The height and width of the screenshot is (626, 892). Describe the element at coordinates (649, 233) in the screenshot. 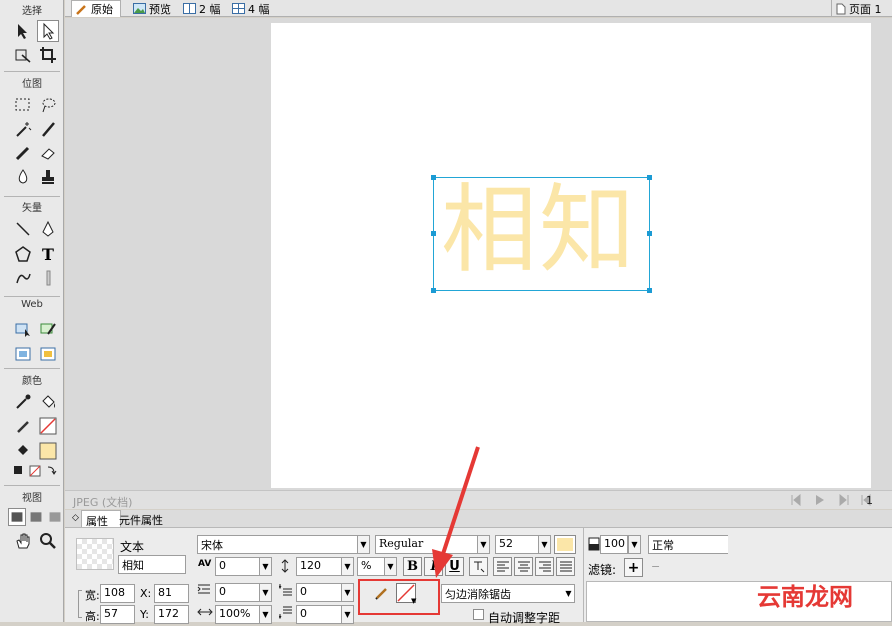

I see `resize-handle-e` at that location.